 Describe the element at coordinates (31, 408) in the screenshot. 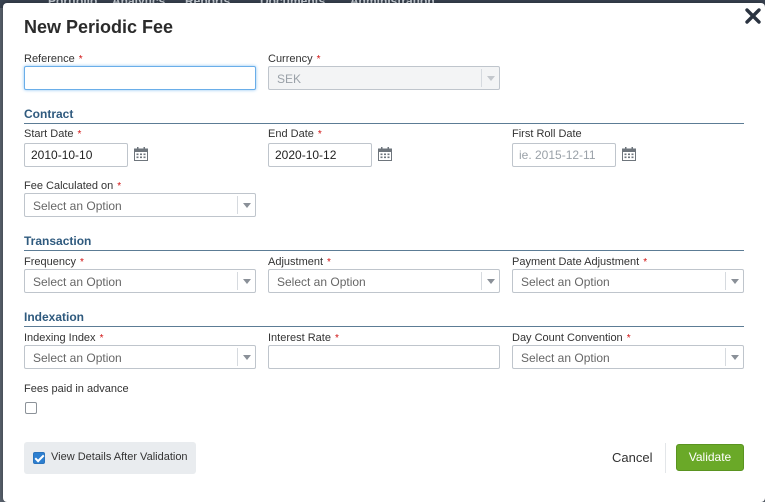

I see `fees-paid-in-advance-checkbox` at that location.